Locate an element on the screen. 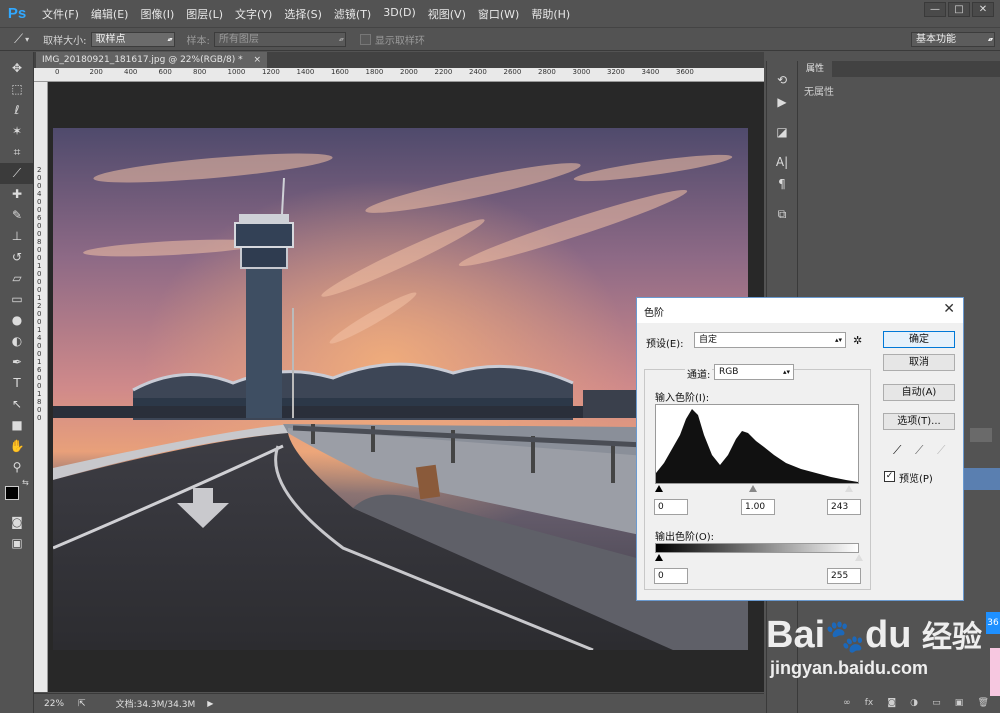 This screenshot has width=1000, height=713. menu-item: 图层(L) is located at coordinates (204, 14).